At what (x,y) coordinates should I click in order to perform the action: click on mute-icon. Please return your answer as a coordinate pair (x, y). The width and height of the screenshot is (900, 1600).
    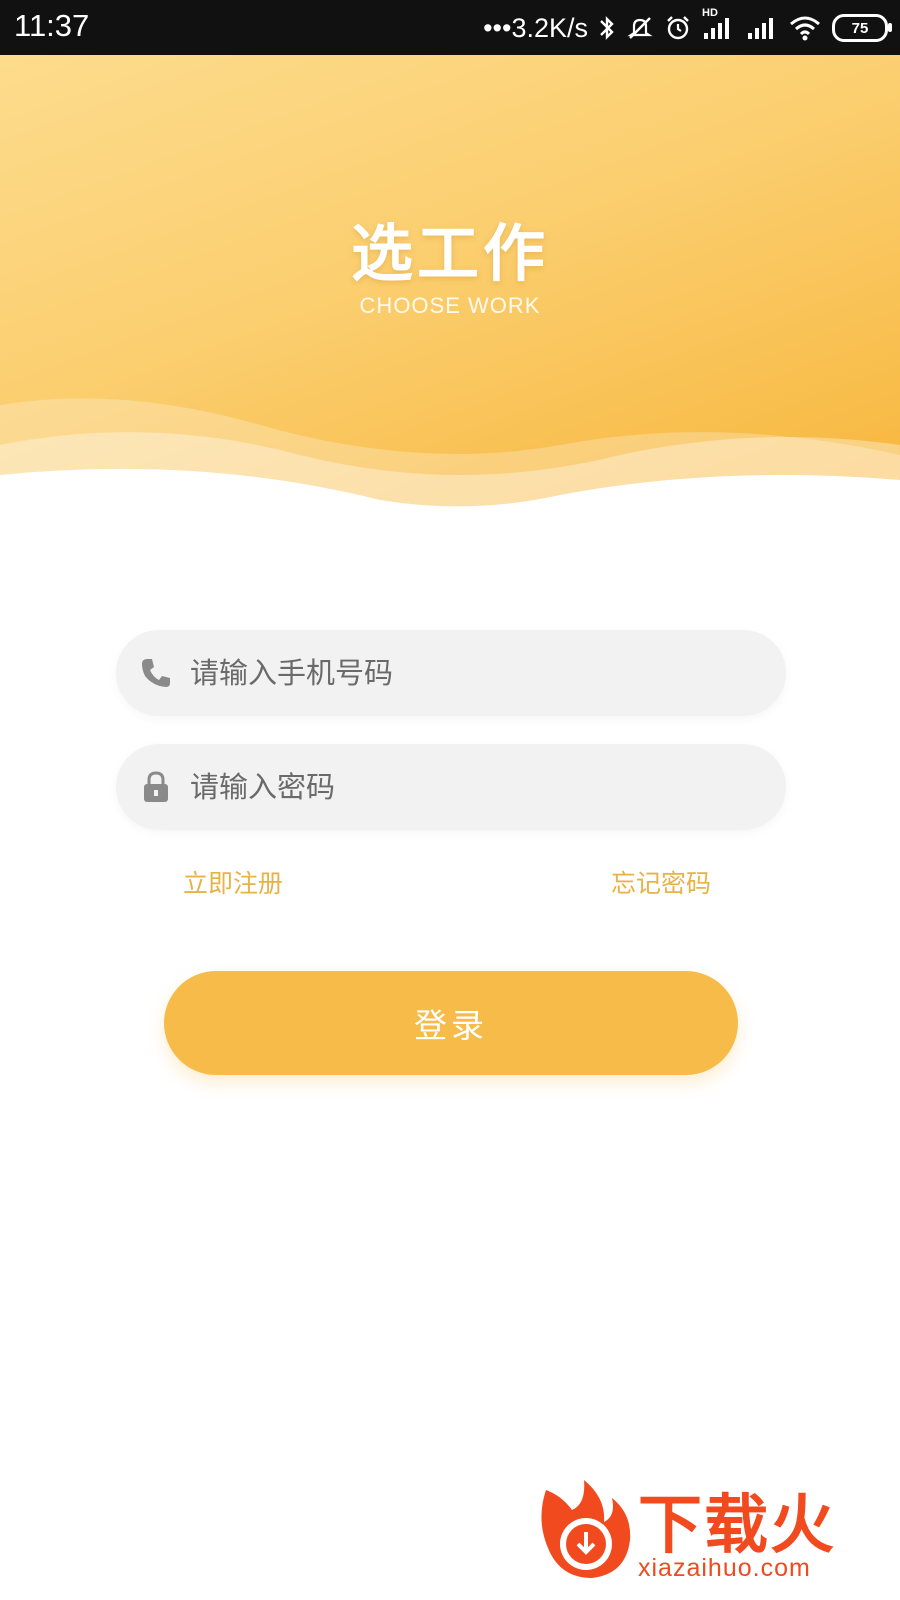
    Looking at the image, I should click on (640, 28).